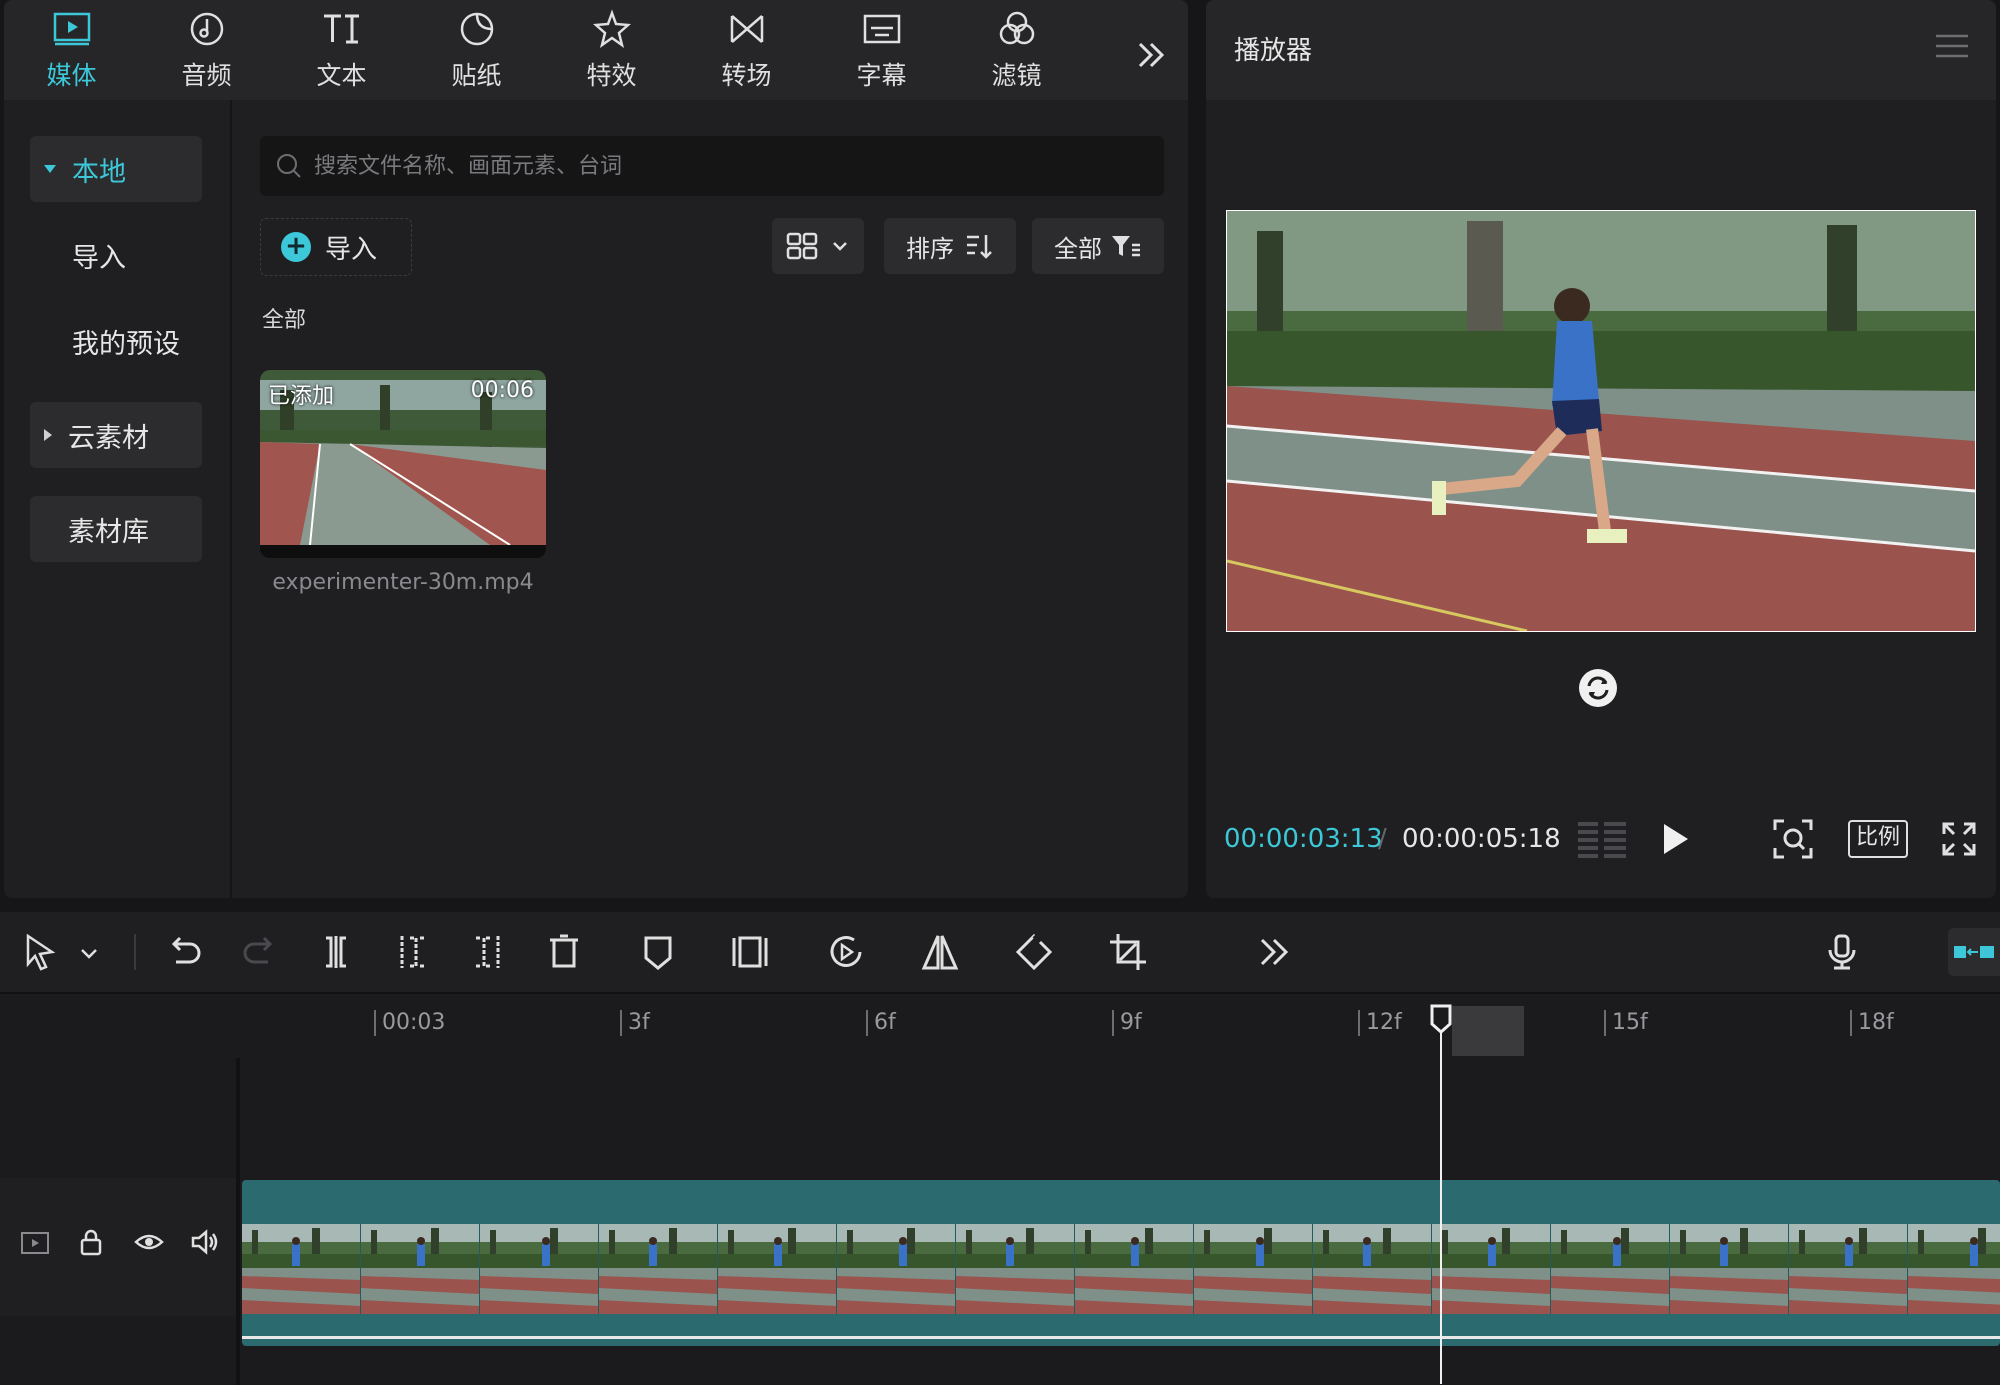  I want to click on sort-button: 排序, so click(950, 246).